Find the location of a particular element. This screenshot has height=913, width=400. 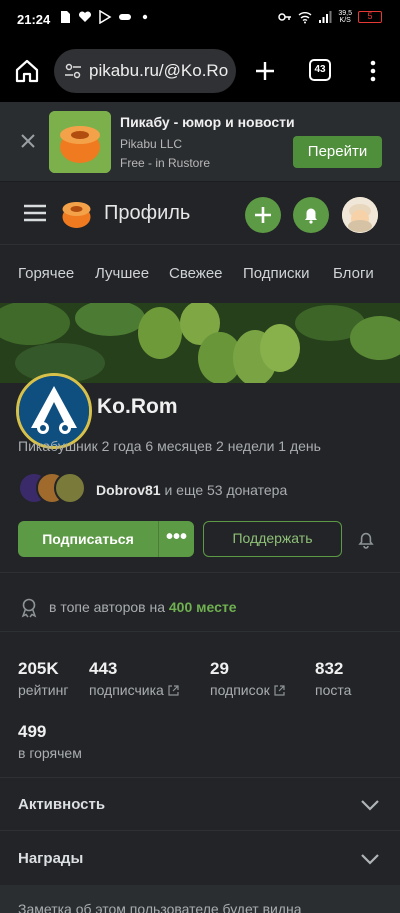

url-text: pikabu.ru/@Ko.Rom is located at coordinates (159, 71).